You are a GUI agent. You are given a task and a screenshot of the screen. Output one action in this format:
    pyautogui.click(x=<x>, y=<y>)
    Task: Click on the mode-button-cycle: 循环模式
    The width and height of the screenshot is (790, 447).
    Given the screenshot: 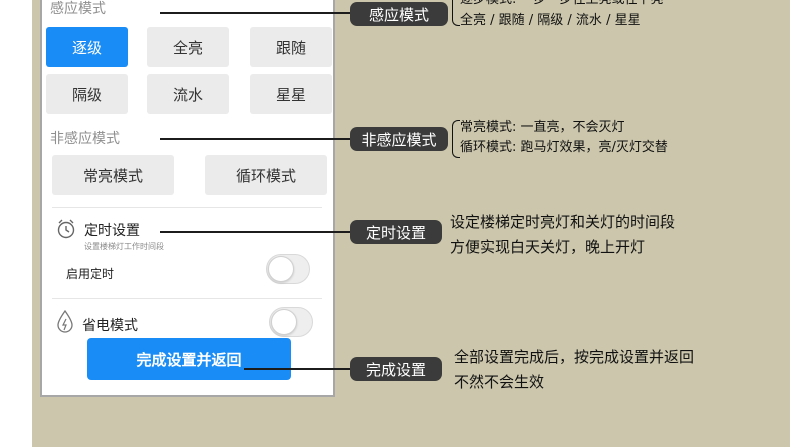 What is the action you would take?
    pyautogui.click(x=266, y=175)
    